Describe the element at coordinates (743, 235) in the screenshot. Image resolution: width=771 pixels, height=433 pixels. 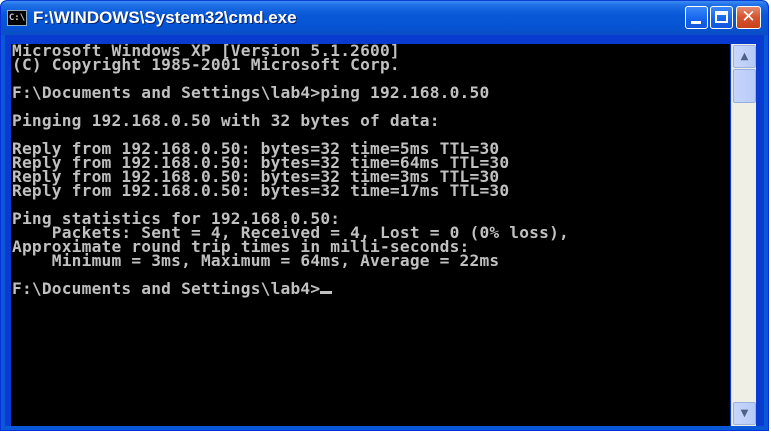
I see `vertical-scrollbar: ▲ ▼` at that location.